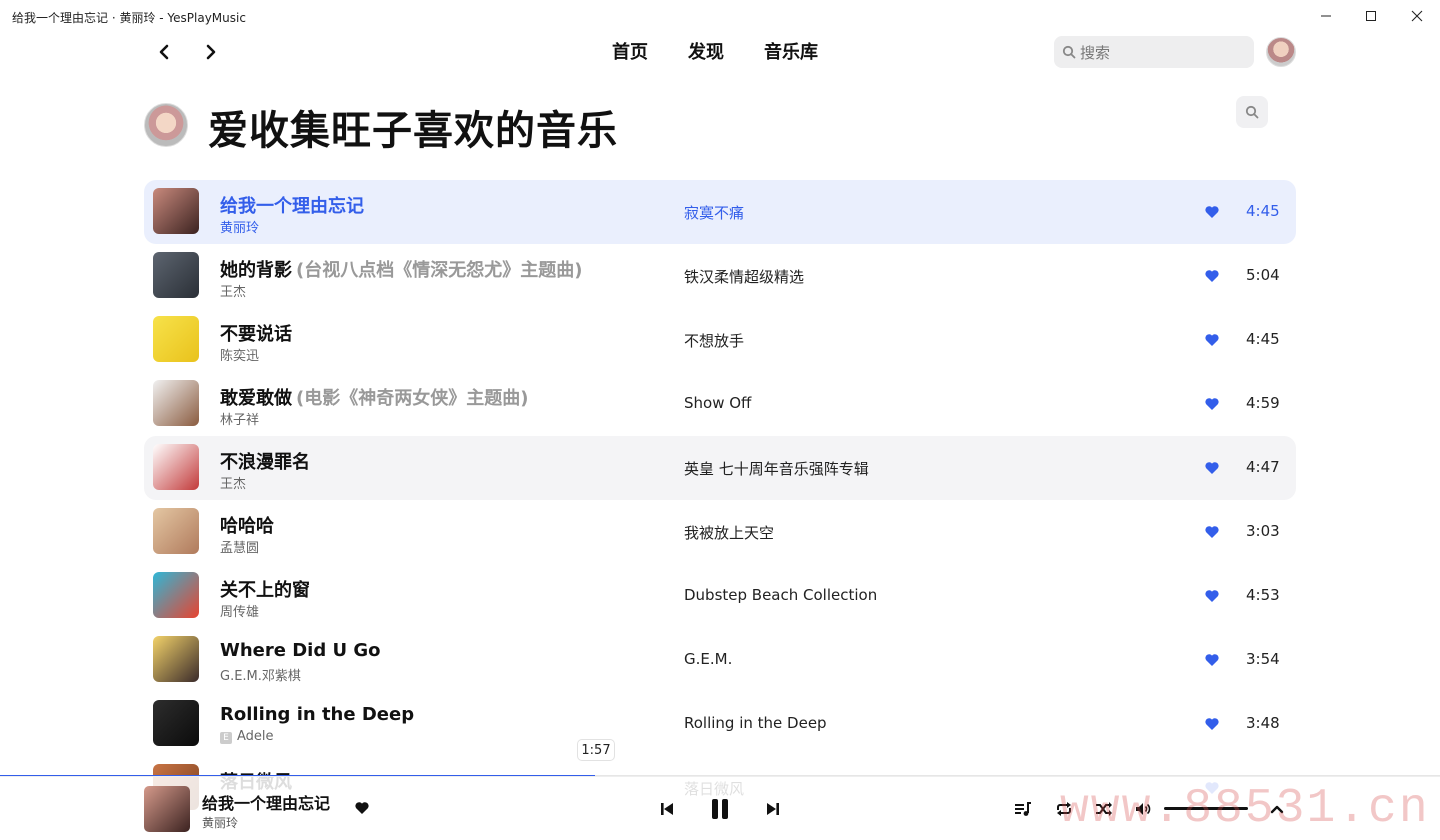  What do you see at coordinates (773, 809) in the screenshot?
I see `next-button` at bounding box center [773, 809].